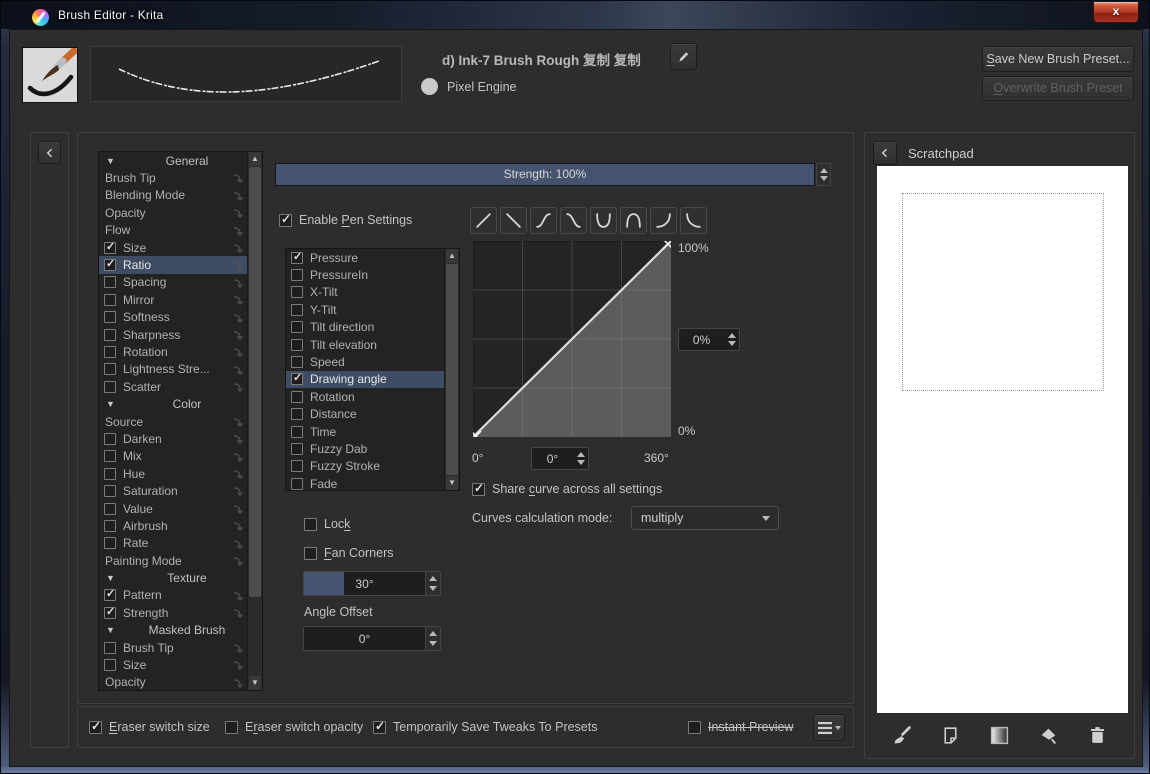  Describe the element at coordinates (950, 736) in the screenshot. I see `fill-preset-button` at that location.